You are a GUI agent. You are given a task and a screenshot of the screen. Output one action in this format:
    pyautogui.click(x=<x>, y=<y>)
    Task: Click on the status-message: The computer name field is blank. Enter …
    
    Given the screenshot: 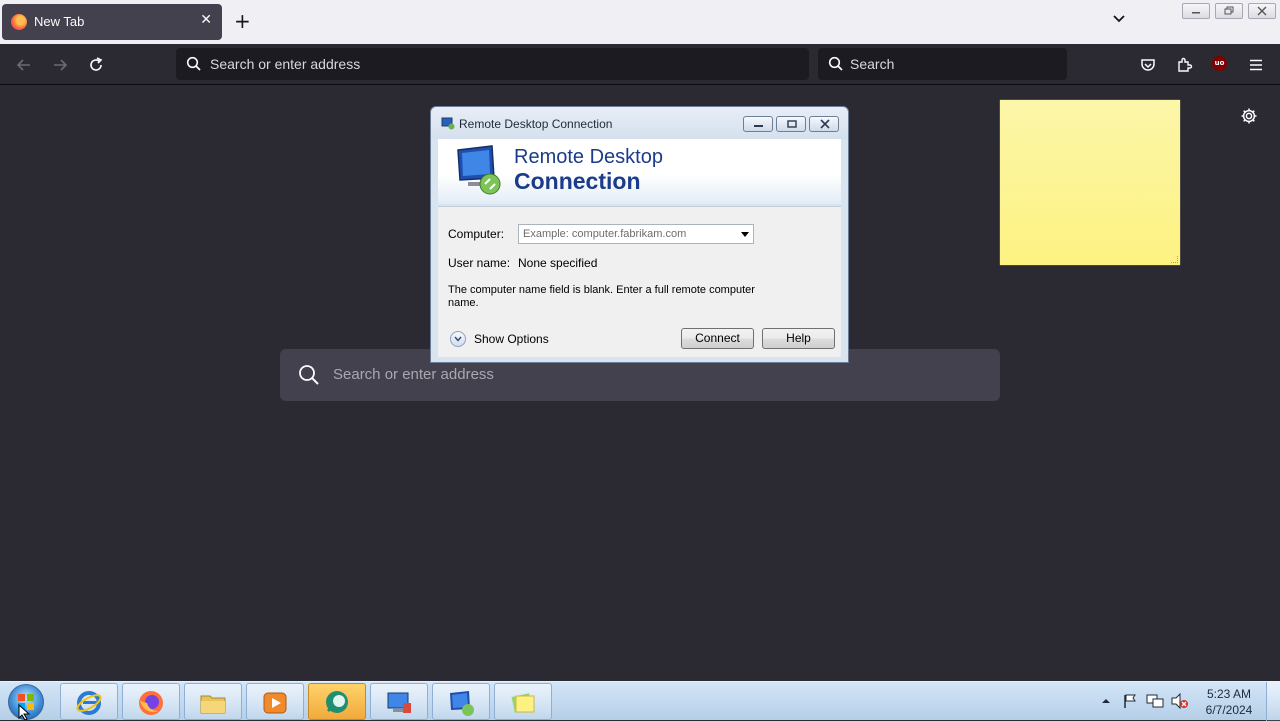 What is the action you would take?
    pyautogui.click(x=601, y=296)
    